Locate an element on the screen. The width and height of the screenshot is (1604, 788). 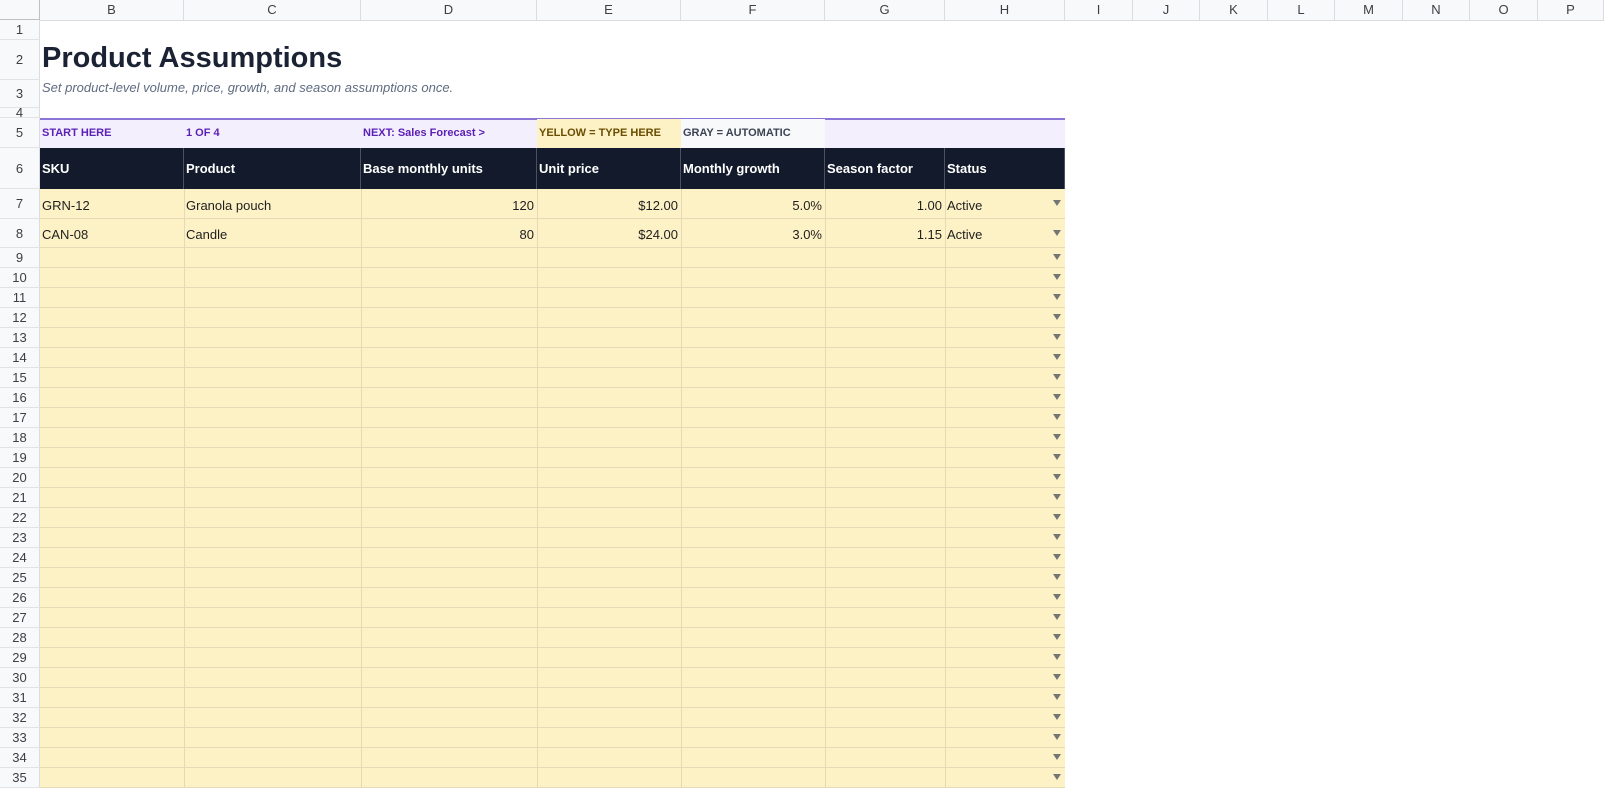
select-all-corner is located at coordinates (20, 10).